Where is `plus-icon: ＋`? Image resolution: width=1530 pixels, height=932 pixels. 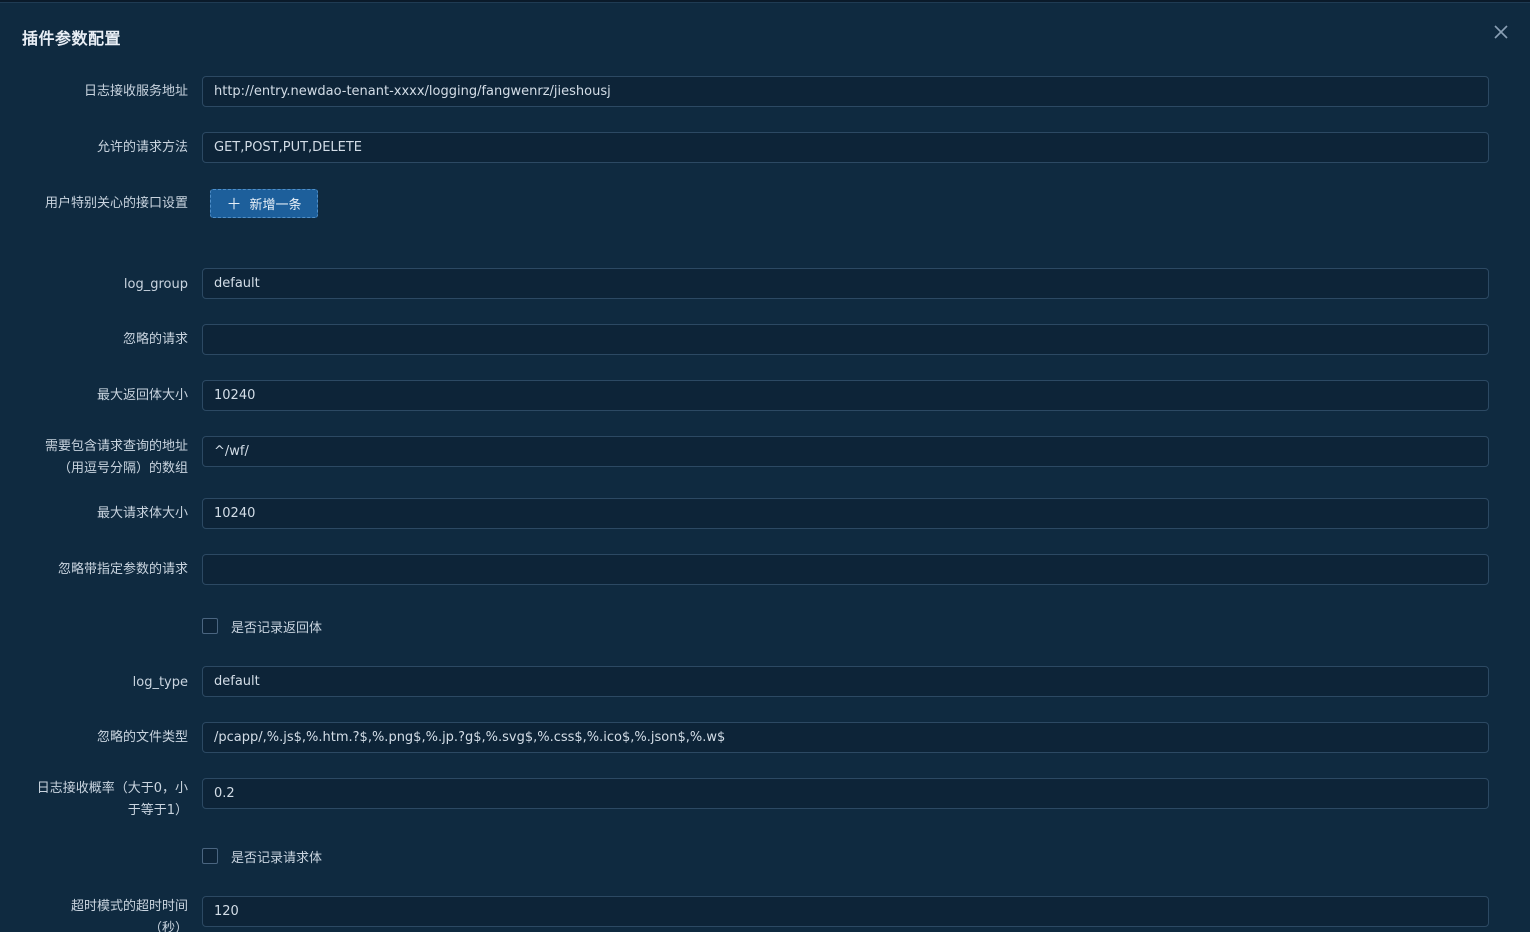 plus-icon: ＋ is located at coordinates (234, 204).